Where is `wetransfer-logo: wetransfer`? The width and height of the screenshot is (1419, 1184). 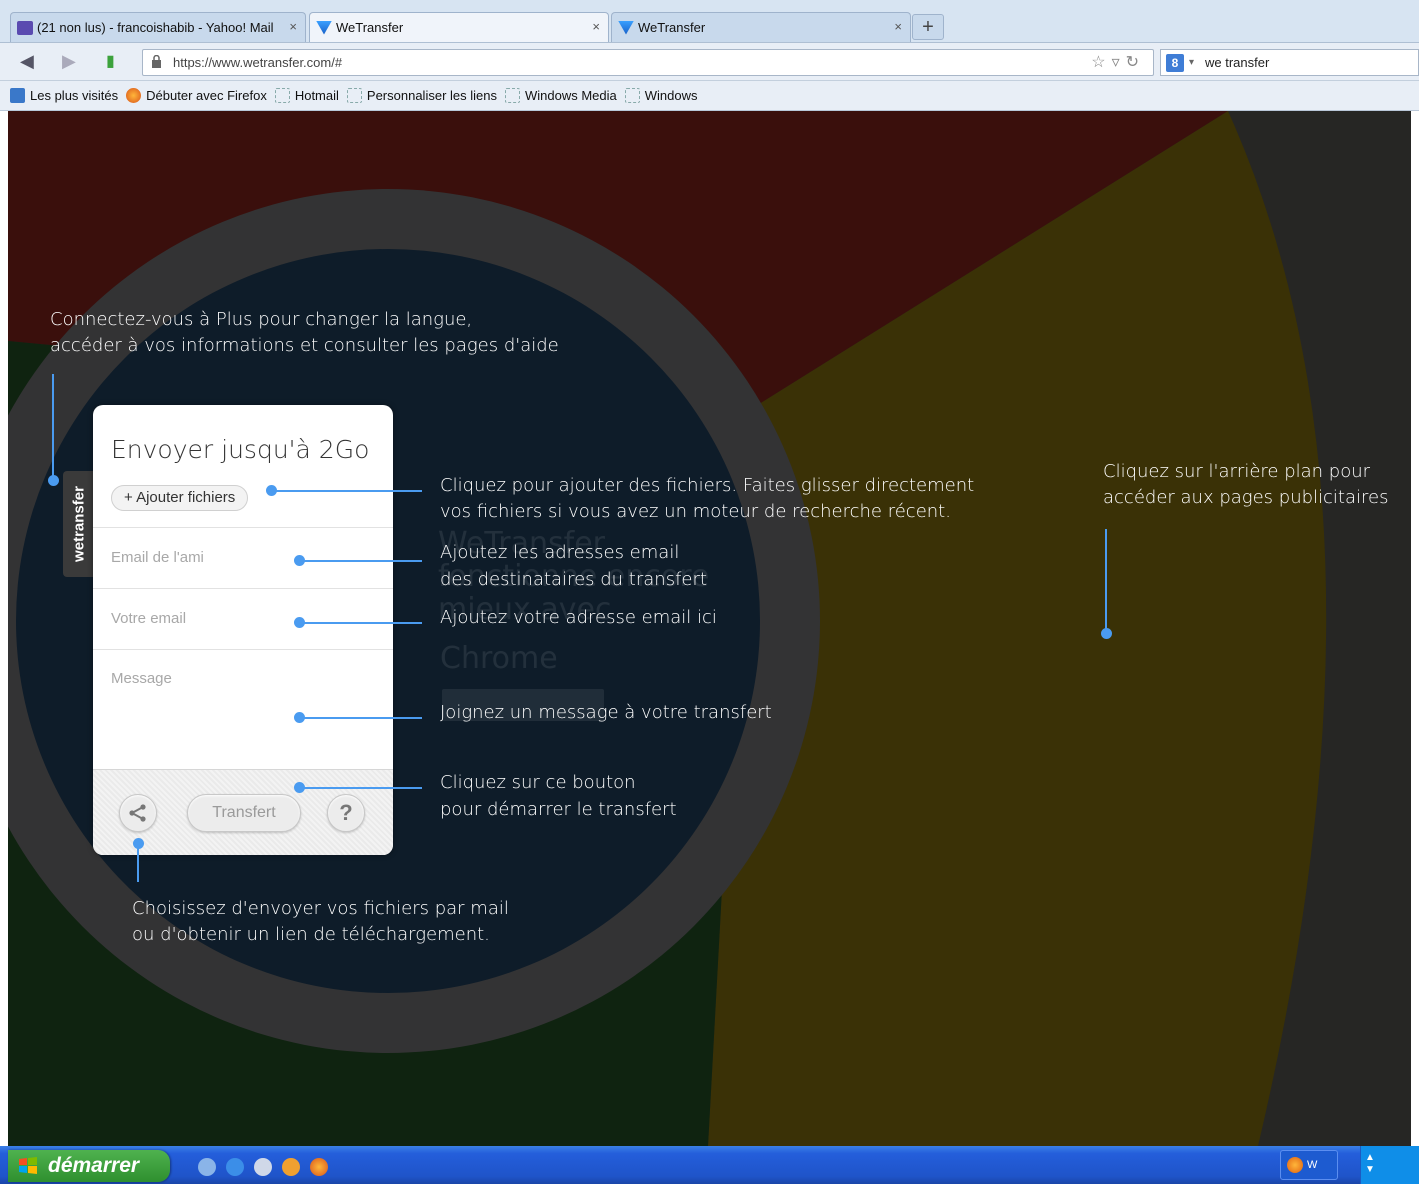
wetransfer-logo: wetransfer is located at coordinates (79, 524).